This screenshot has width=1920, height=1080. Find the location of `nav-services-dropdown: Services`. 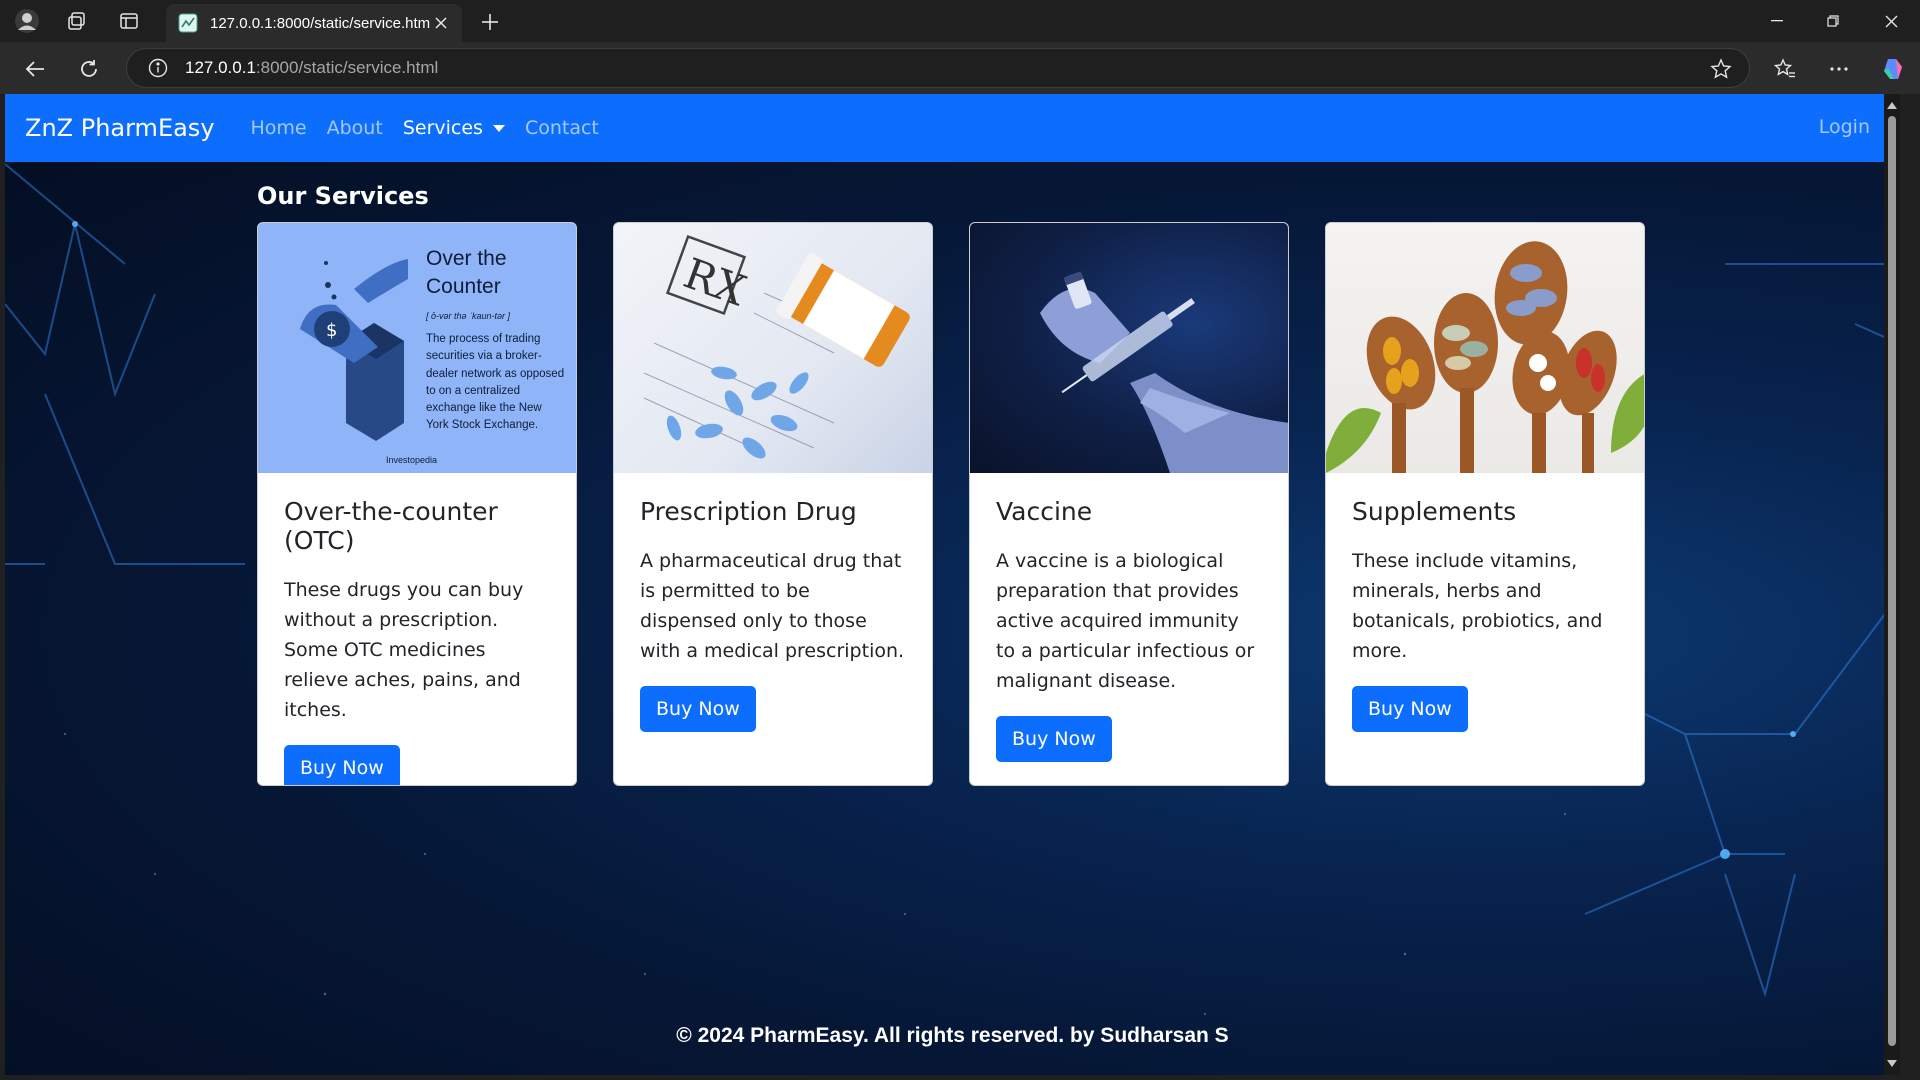

nav-services-dropdown: Services is located at coordinates (454, 128).